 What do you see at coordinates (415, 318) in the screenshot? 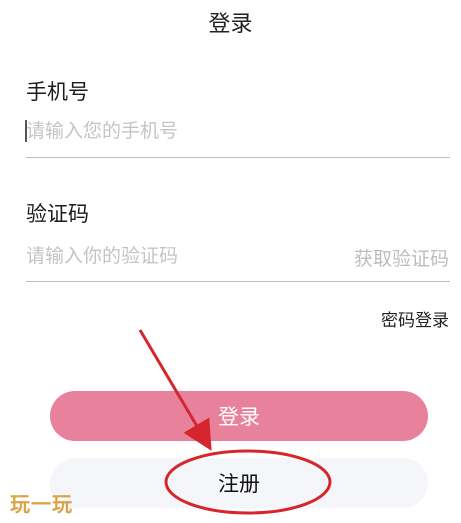
I see `password-login-link: 密码登录` at bounding box center [415, 318].